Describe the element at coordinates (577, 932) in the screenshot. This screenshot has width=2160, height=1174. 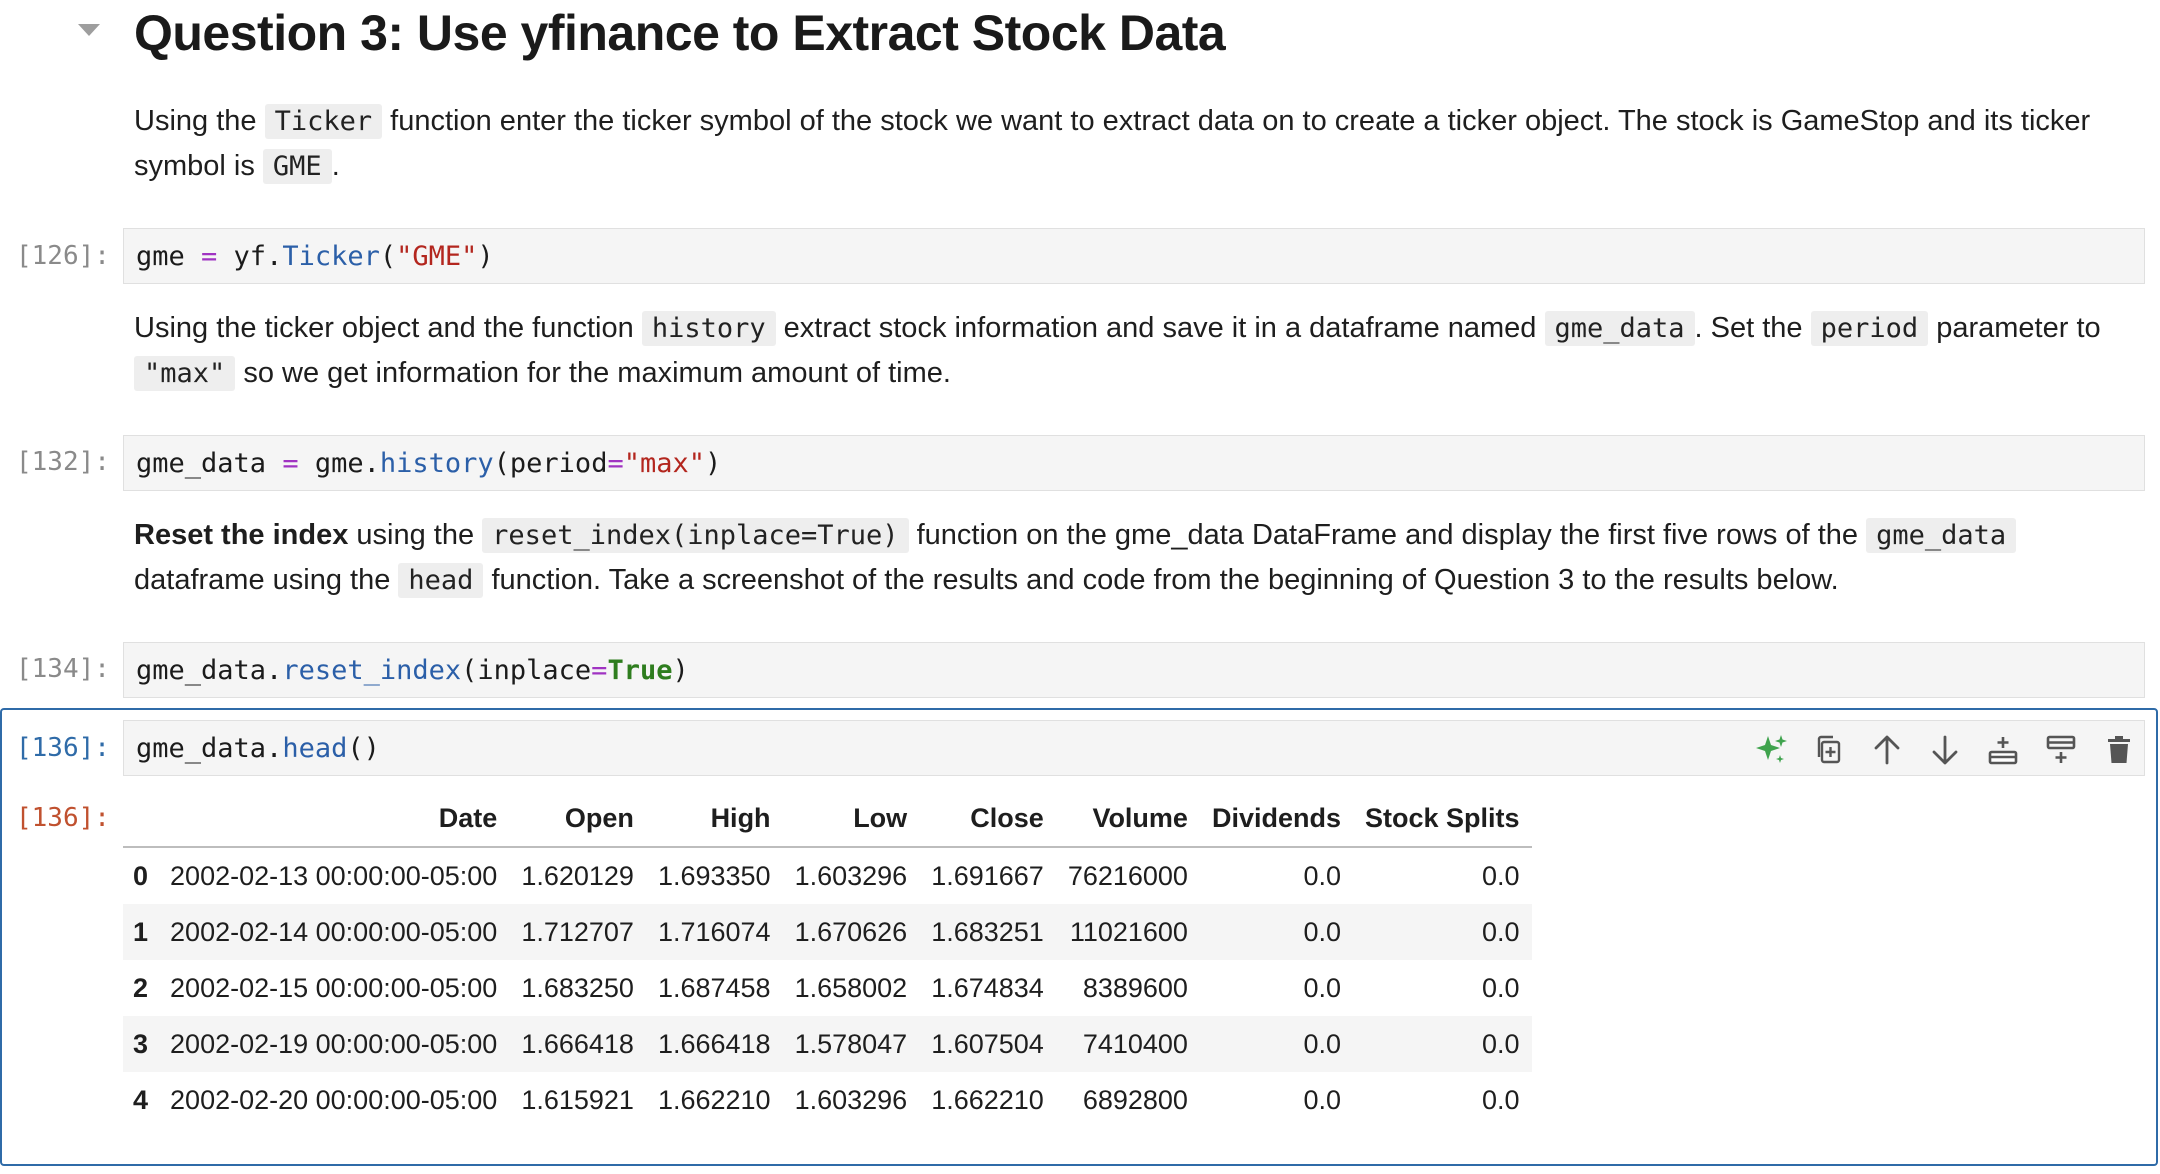
I see `table-cell: 1.712707` at that location.